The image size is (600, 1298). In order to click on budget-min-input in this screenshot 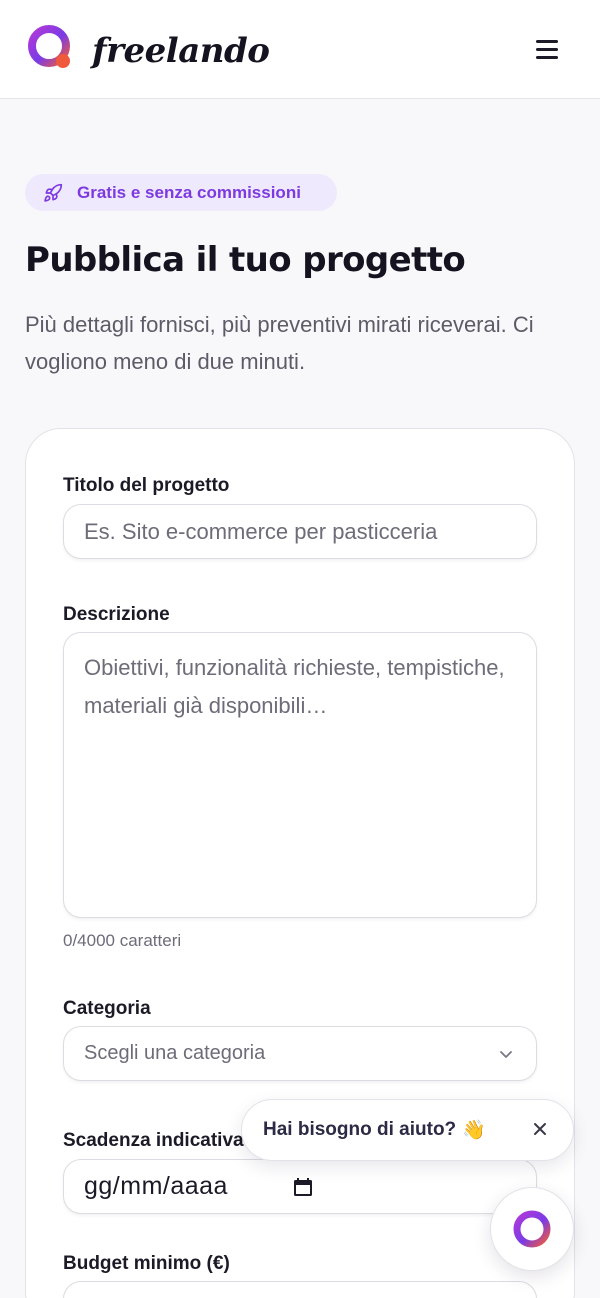, I will do `click(300, 1289)`.